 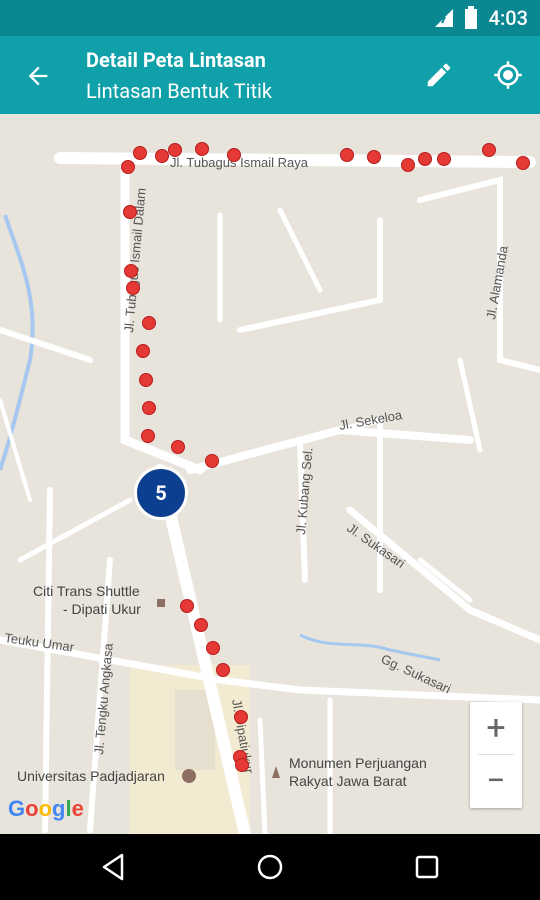 I want to click on pencil-icon, so click(x=439, y=75).